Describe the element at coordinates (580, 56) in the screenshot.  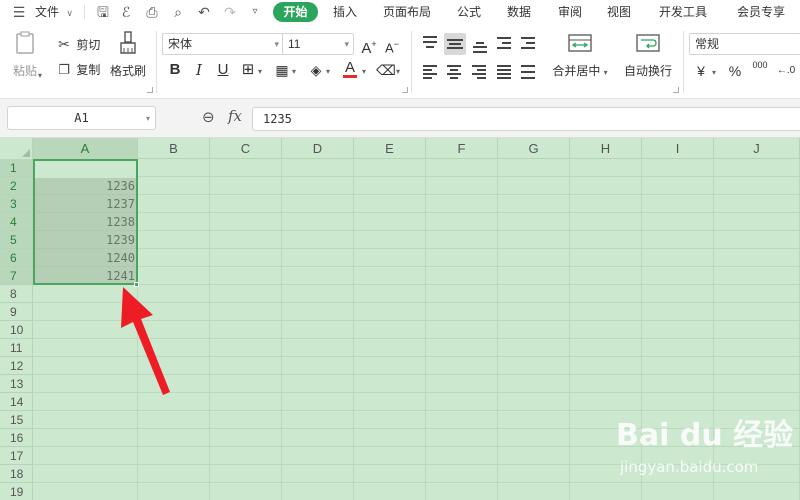
I see `merge-center-button: 合并居中 ▾` at that location.